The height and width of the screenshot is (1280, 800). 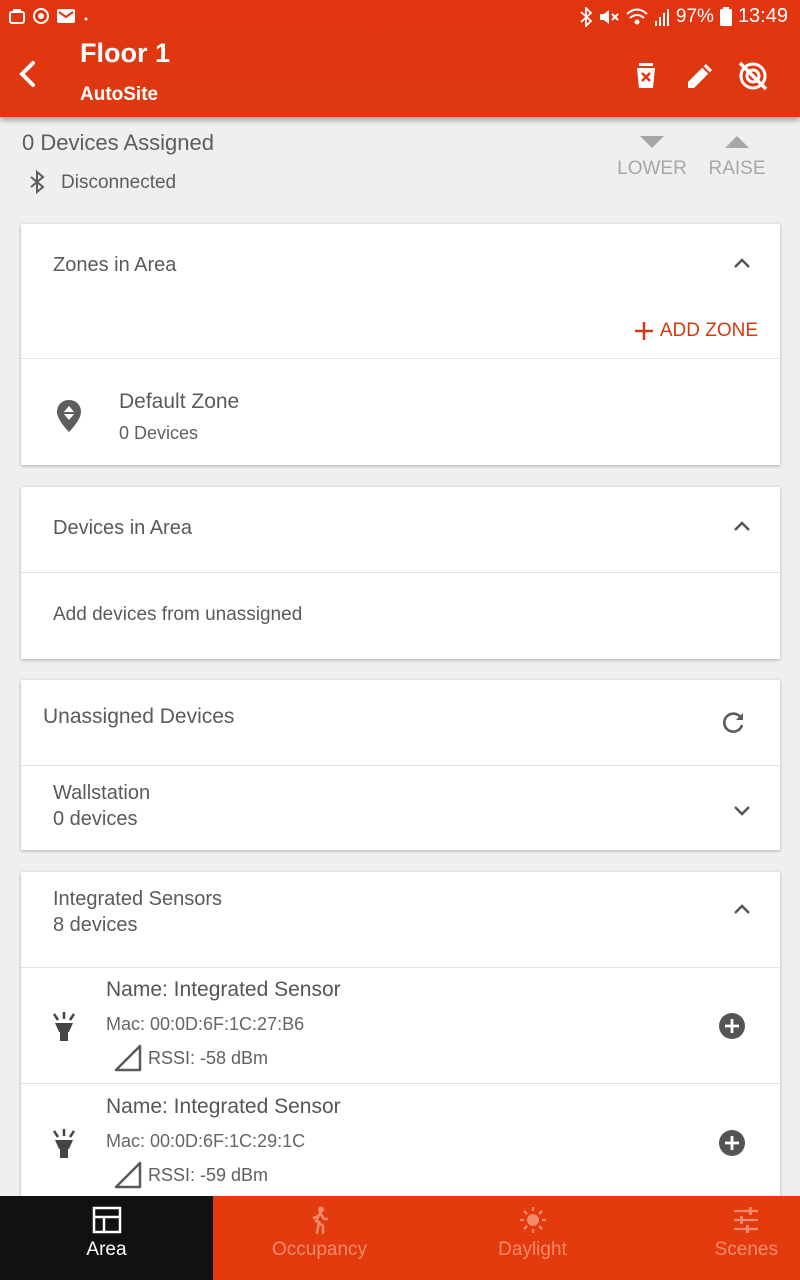 What do you see at coordinates (725, 16) in the screenshot?
I see `battery-icon` at bounding box center [725, 16].